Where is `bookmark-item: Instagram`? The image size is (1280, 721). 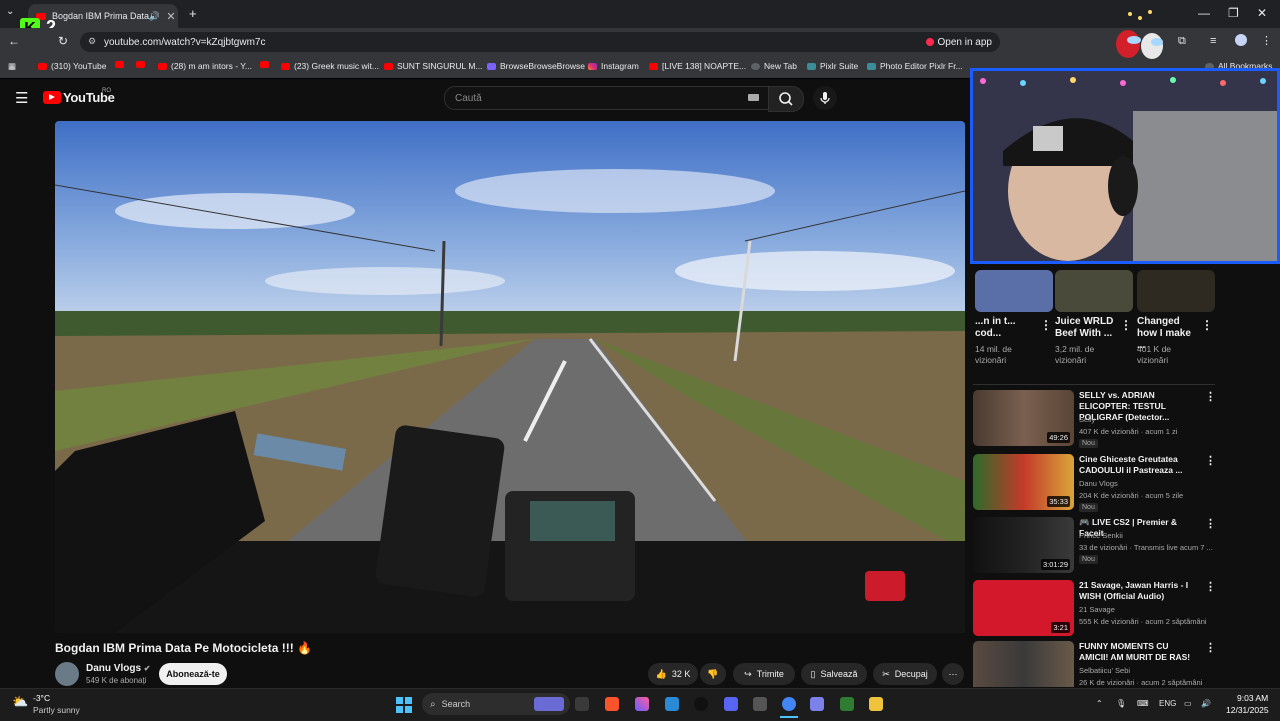
bookmark-item: Instagram is located at coordinates (613, 66).